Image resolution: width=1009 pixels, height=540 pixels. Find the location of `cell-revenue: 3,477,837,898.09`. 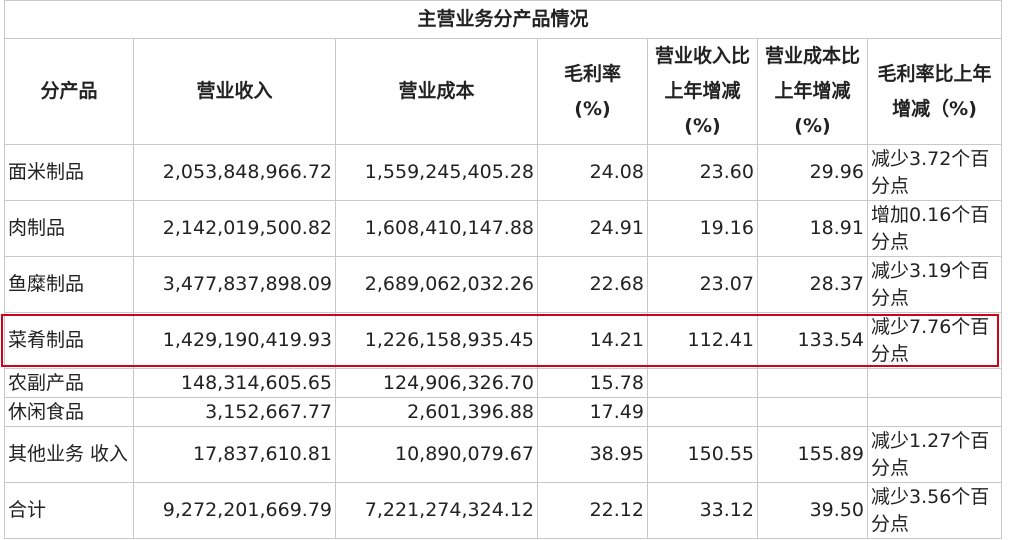

cell-revenue: 3,477,837,898.09 is located at coordinates (234, 284).